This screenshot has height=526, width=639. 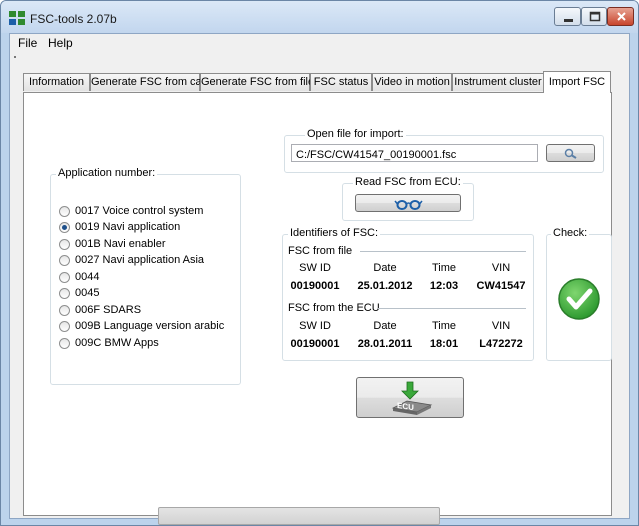 I want to click on tab-instrument-cluster: Instrument cluster, so click(x=498, y=82).